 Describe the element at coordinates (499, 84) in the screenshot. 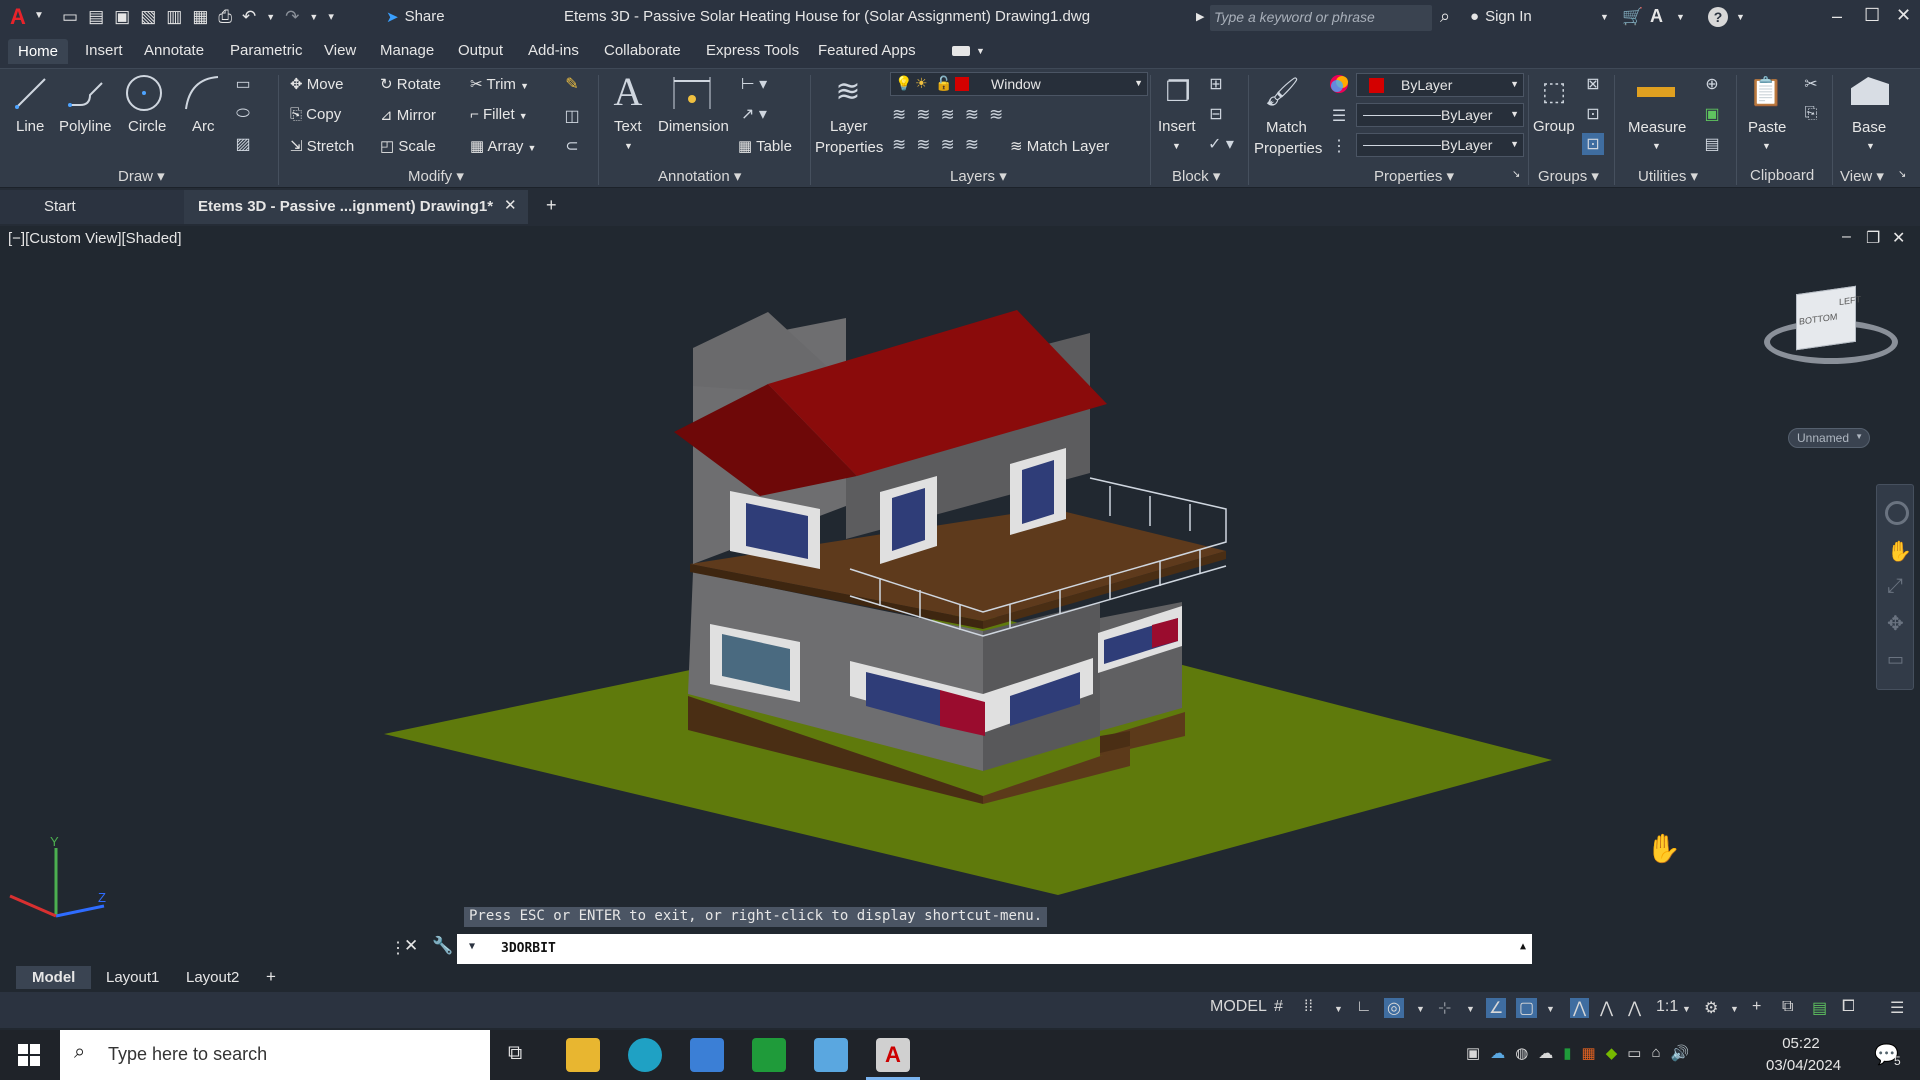

I see `trim-button: ✂ Trim ▼` at that location.